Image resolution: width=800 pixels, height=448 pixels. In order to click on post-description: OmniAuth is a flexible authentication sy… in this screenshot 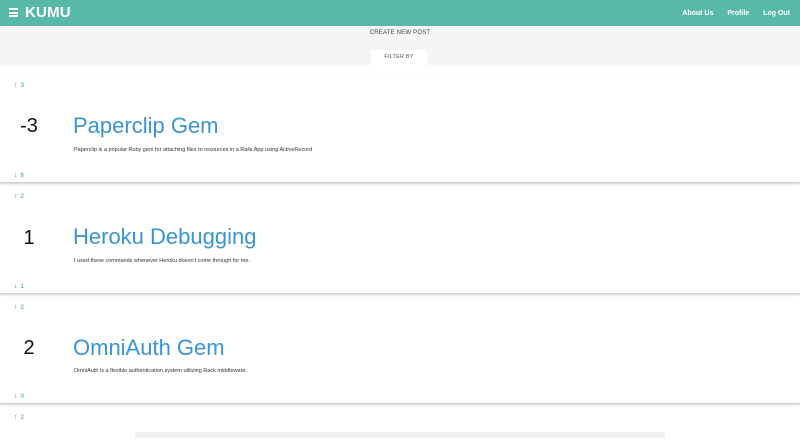, I will do `click(161, 371)`.